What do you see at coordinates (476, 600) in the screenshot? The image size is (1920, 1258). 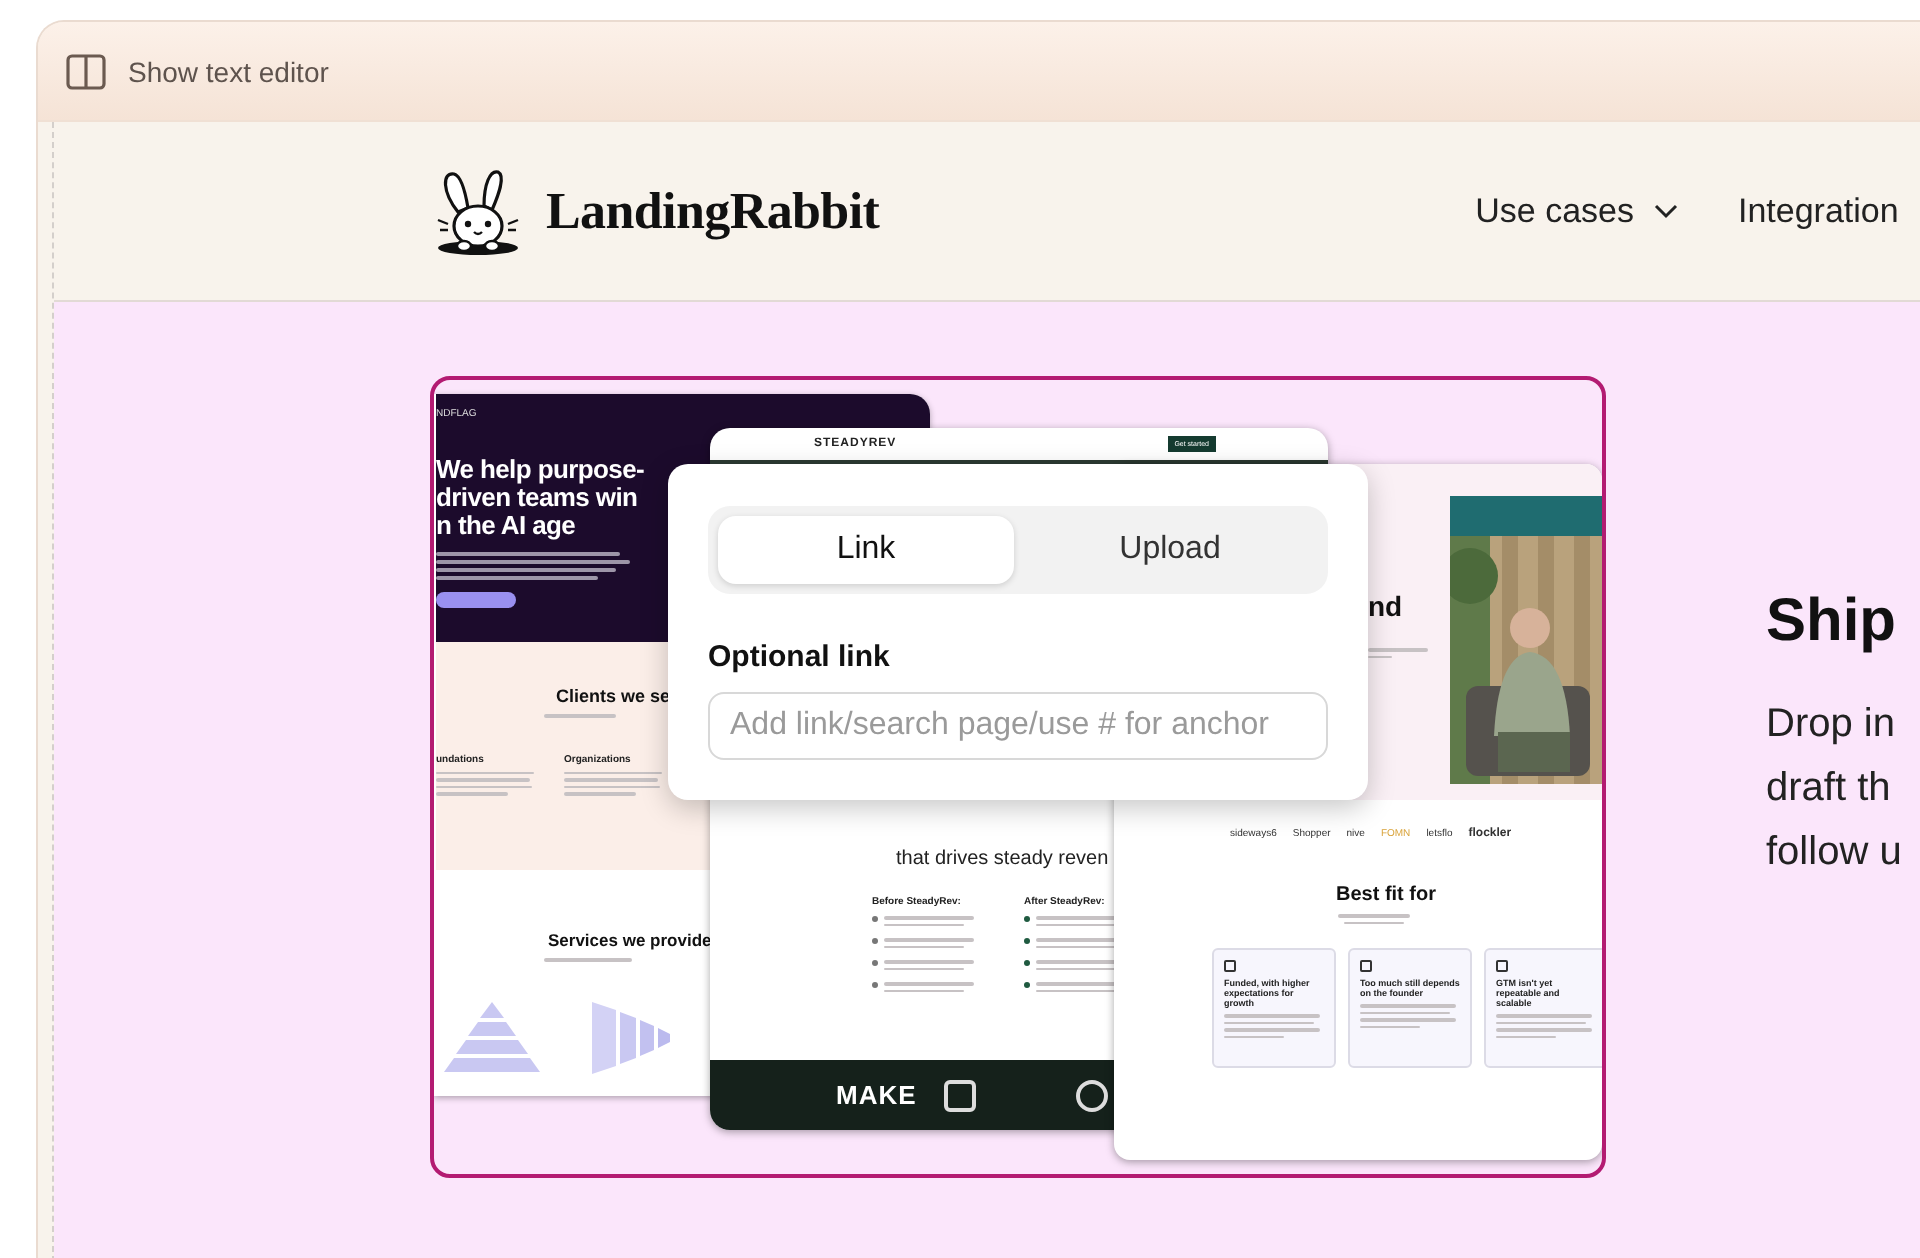 I see `mockup-button` at bounding box center [476, 600].